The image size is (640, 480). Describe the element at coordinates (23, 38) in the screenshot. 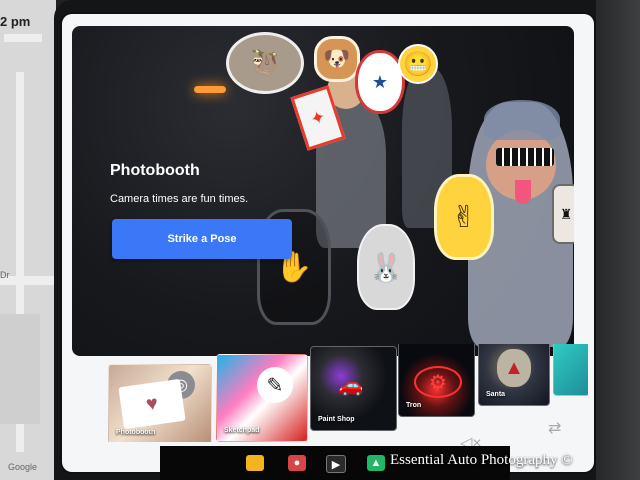

I see `map-road` at that location.